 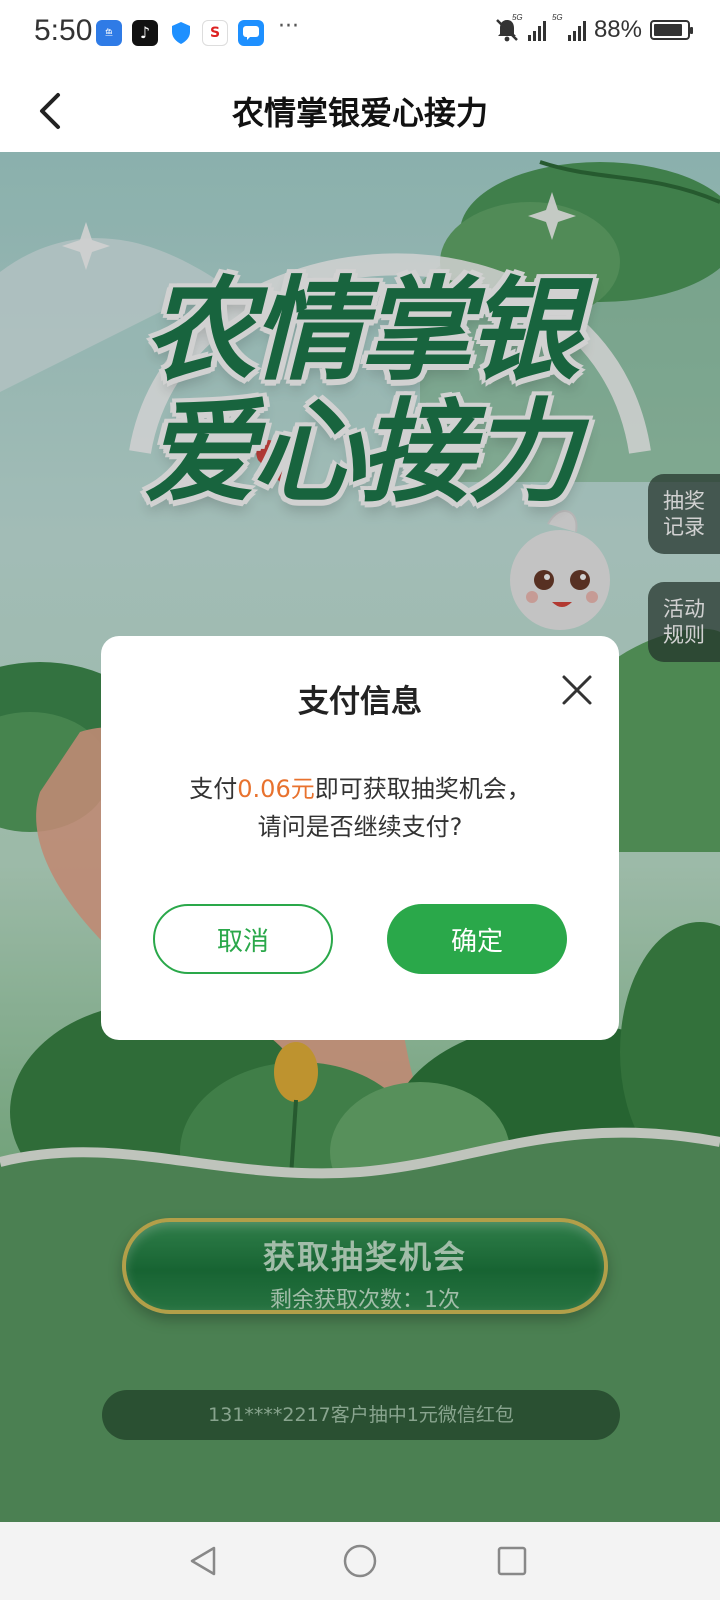 I want to click on page-title: 农情掌银爱心接力, so click(x=359, y=113).